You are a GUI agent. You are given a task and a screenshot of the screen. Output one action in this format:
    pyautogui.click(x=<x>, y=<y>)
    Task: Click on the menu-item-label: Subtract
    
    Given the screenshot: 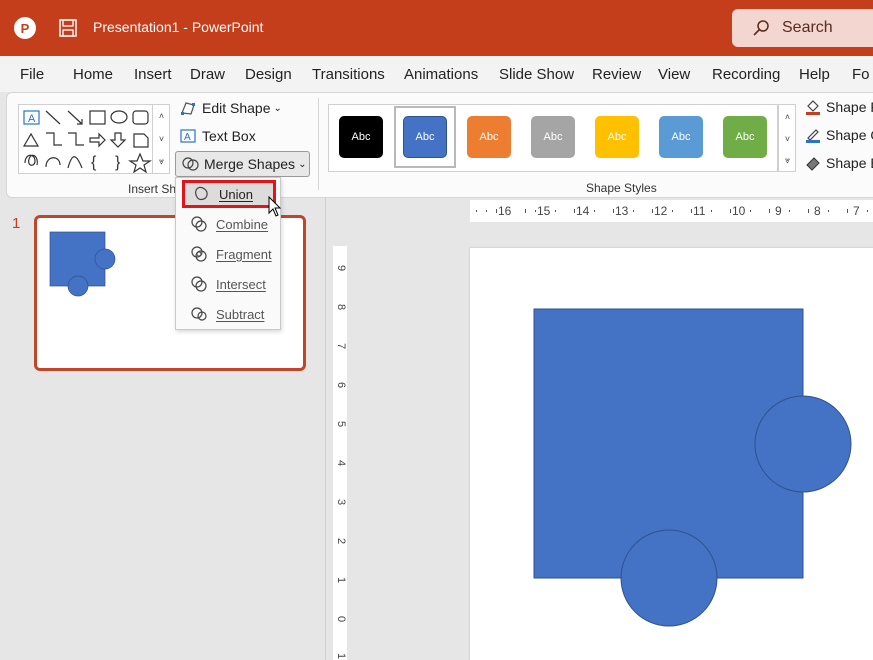 What is the action you would take?
    pyautogui.click(x=240, y=314)
    